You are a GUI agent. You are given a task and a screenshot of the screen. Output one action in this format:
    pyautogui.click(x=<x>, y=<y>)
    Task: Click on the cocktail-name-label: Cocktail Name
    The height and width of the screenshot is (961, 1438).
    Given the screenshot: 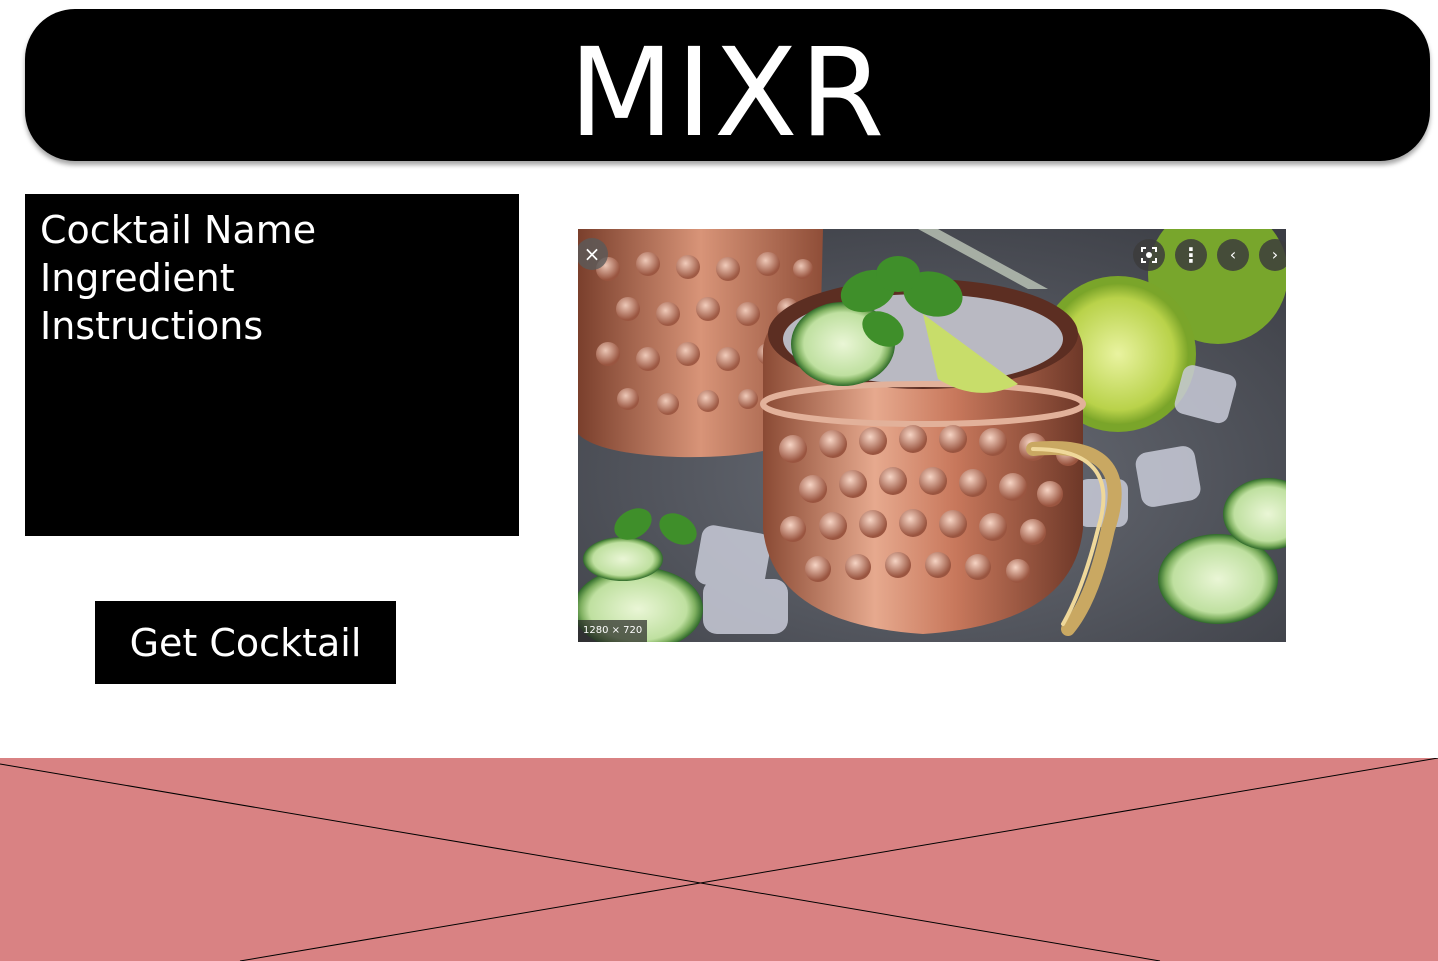 What is the action you would take?
    pyautogui.click(x=178, y=230)
    